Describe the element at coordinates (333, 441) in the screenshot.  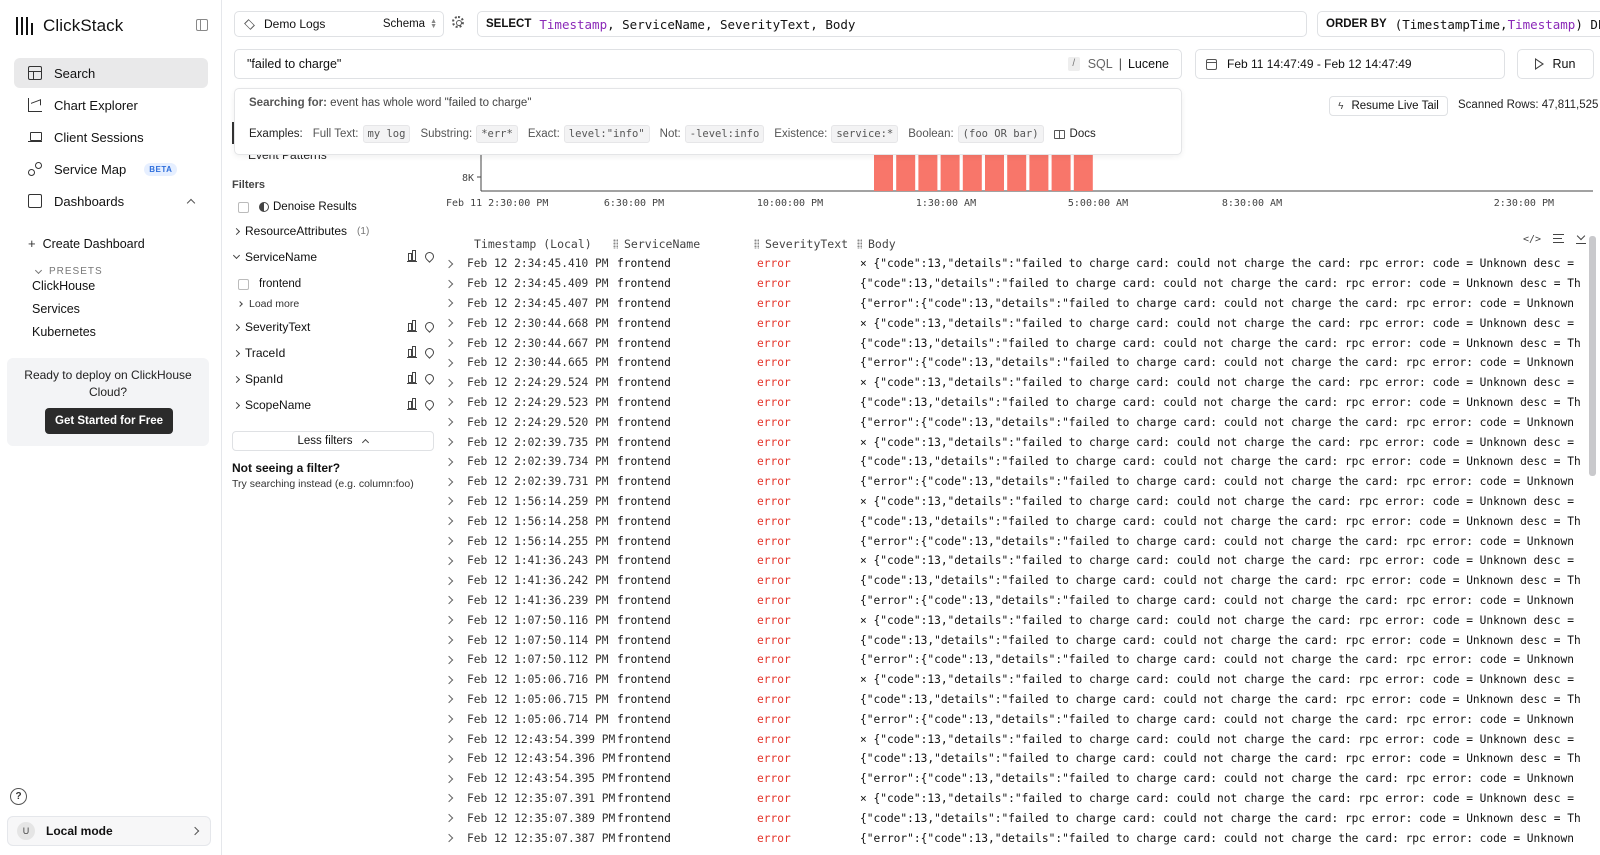
I see `less-filters-button: Less filters` at that location.